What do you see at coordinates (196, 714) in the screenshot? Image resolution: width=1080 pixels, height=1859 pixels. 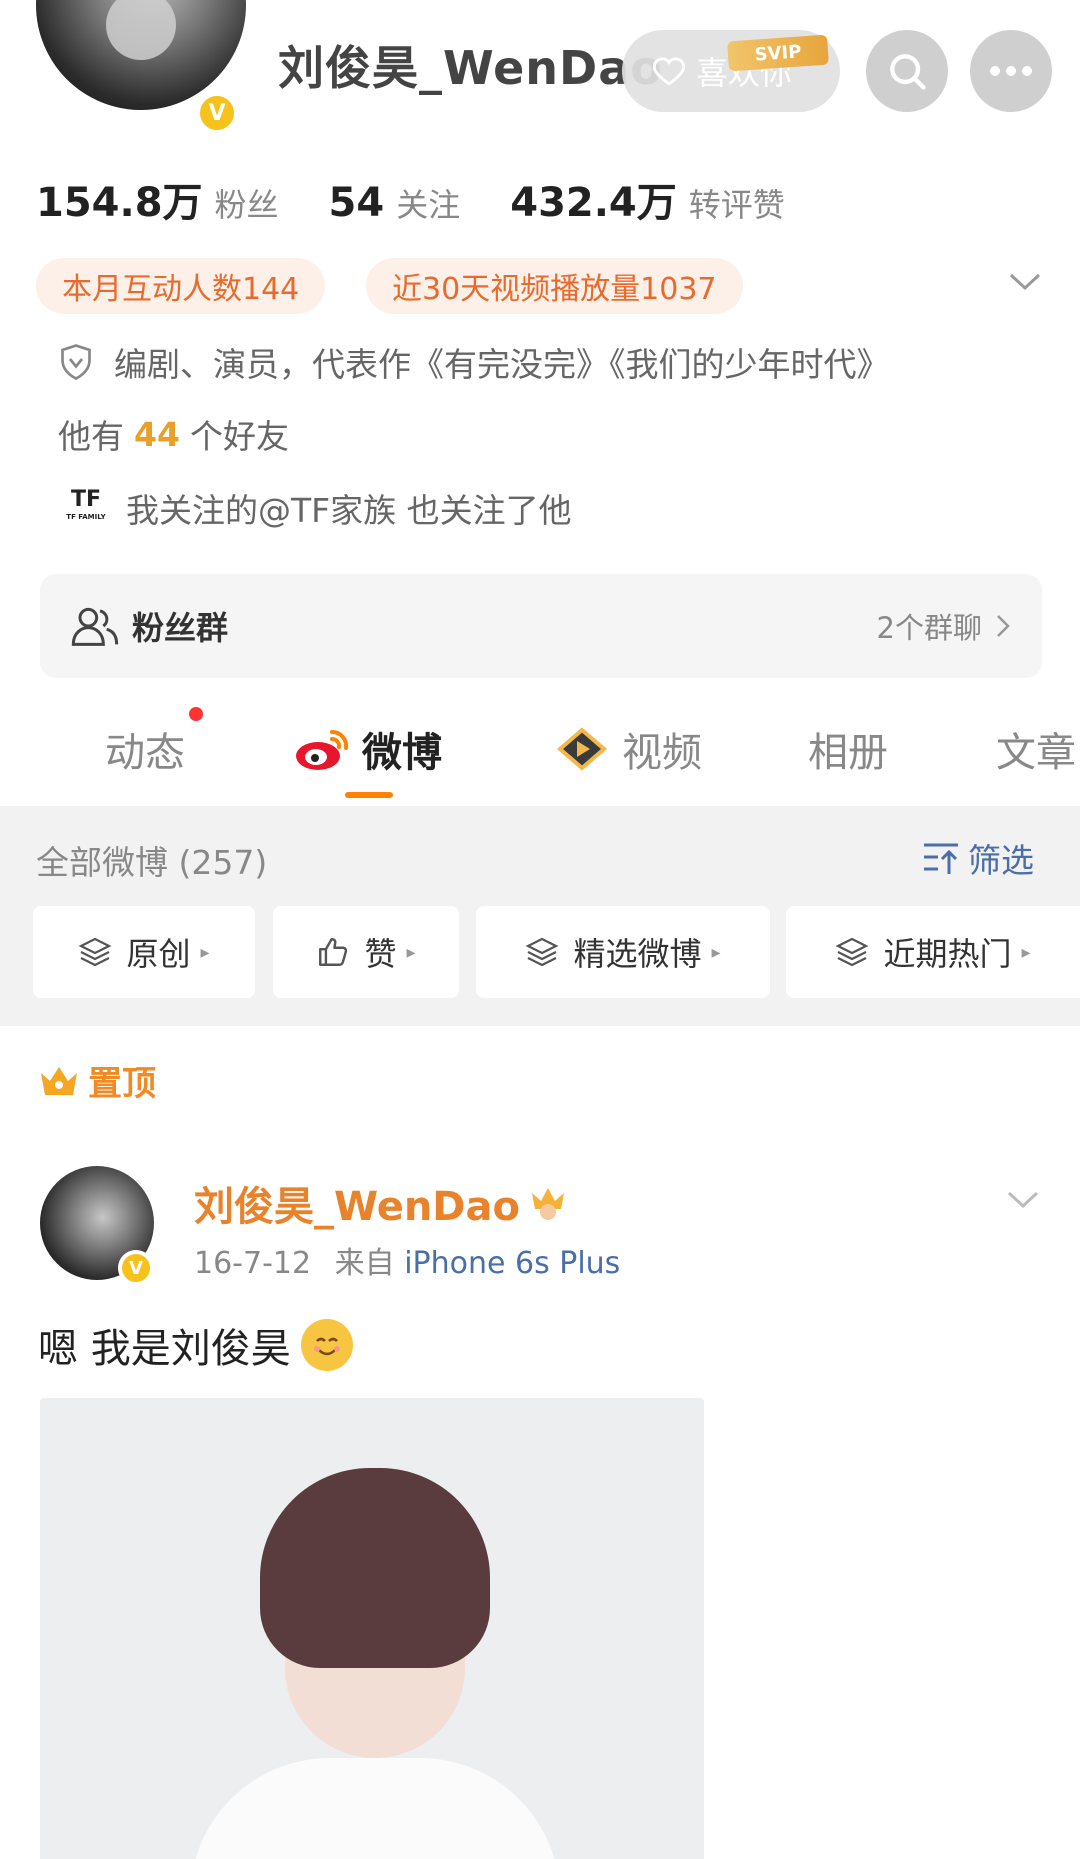 I see `notification-dot` at bounding box center [196, 714].